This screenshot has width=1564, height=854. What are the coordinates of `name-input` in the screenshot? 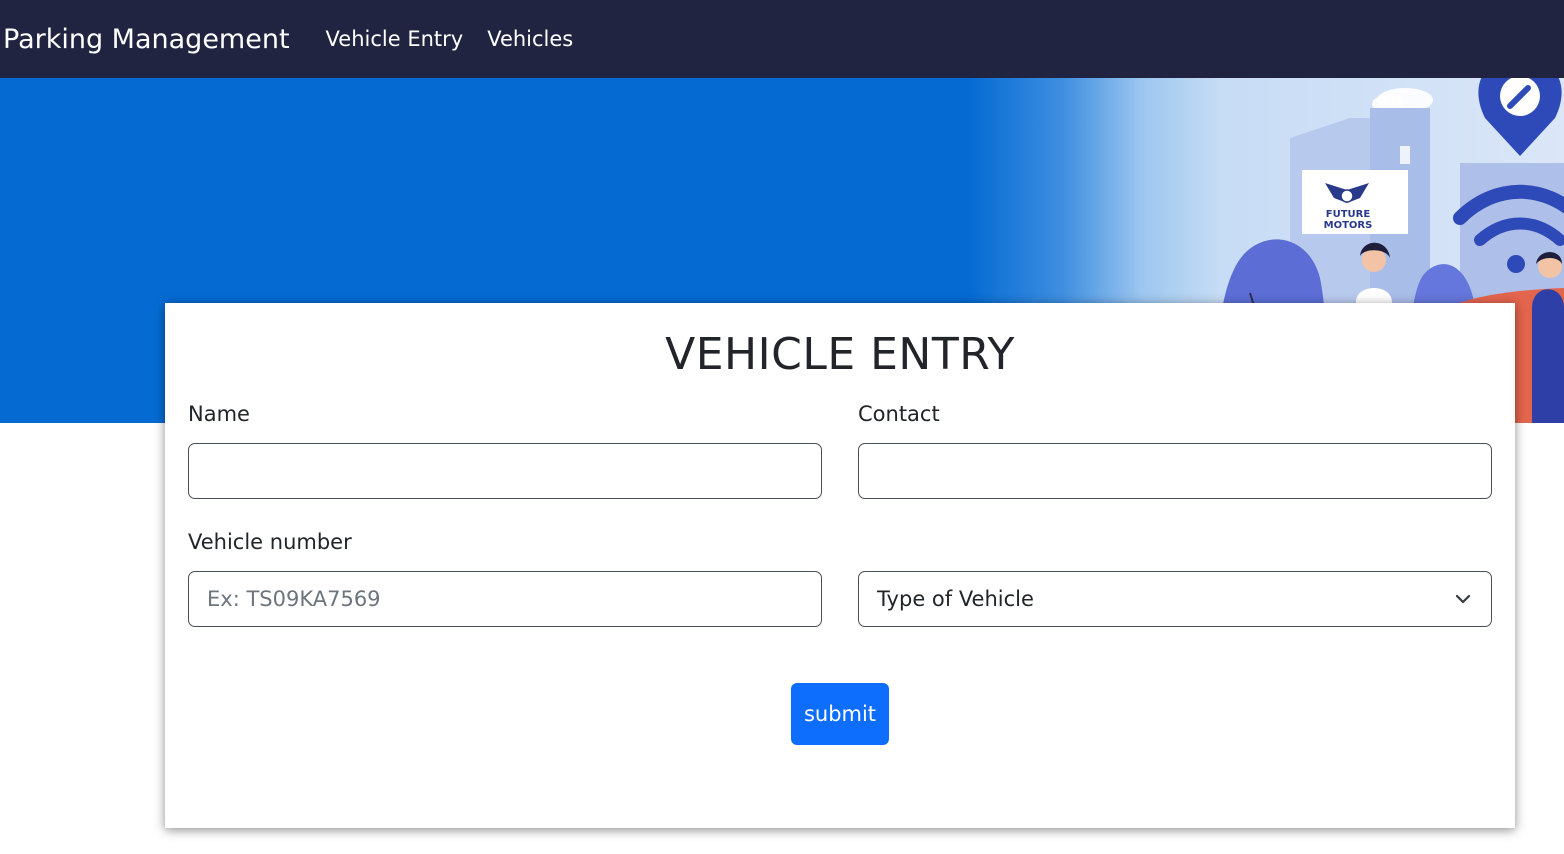 It's located at (505, 471).